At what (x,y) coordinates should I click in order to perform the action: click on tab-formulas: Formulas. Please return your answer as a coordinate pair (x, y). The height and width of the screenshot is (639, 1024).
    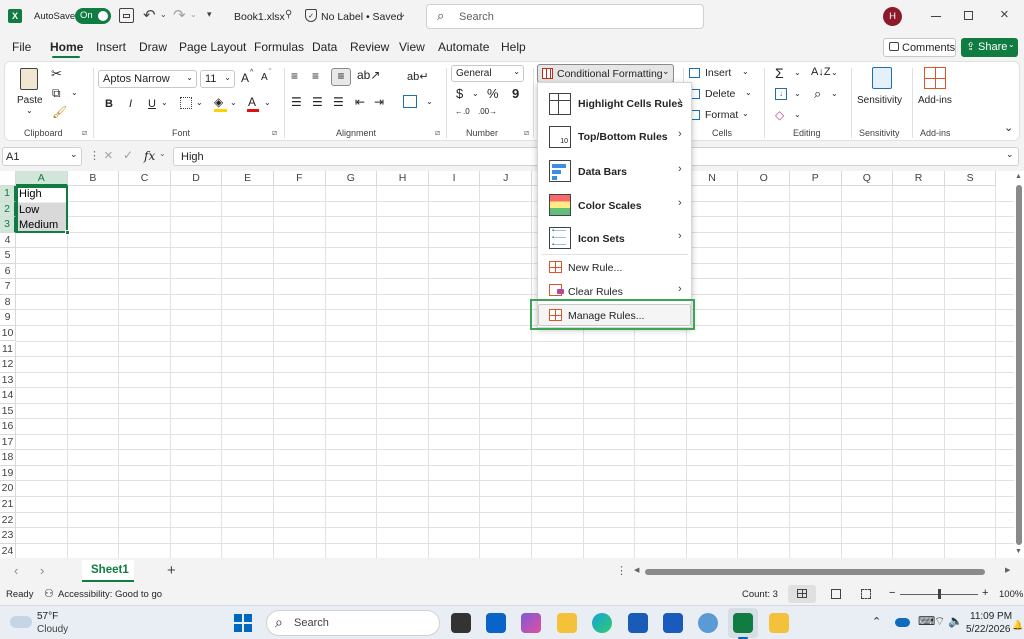
    Looking at the image, I should click on (279, 47).